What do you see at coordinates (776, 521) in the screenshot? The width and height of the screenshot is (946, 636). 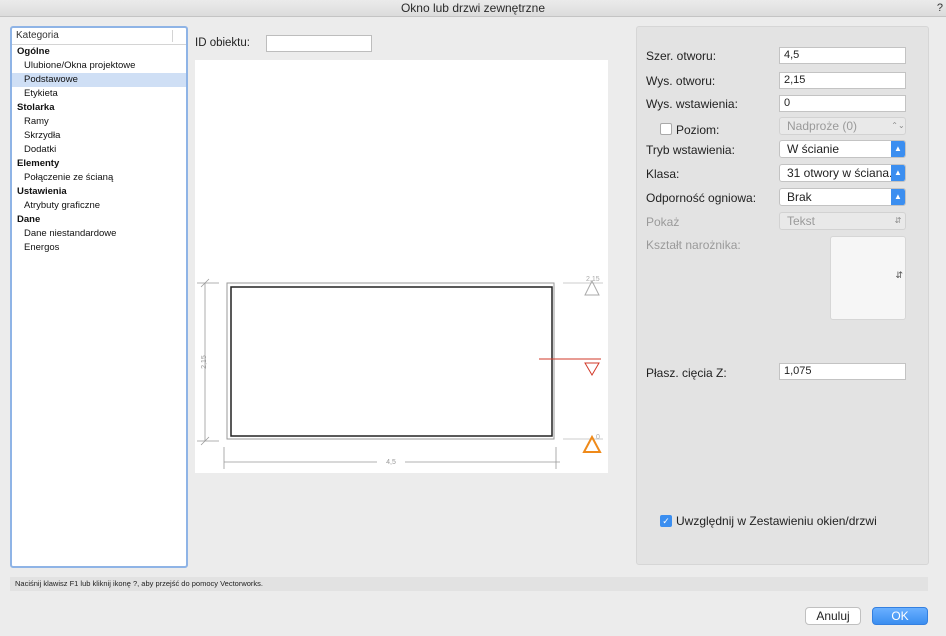 I see `uwzgl-label: Uwzględnij w Zestawieniu okien/drzwi` at bounding box center [776, 521].